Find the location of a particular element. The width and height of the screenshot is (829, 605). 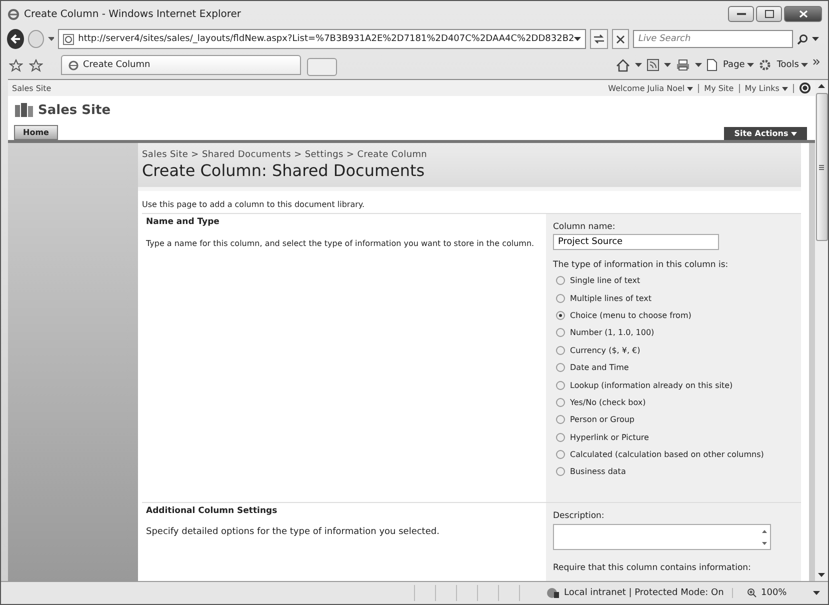

tools-menu-button: Tools is located at coordinates (783, 65).